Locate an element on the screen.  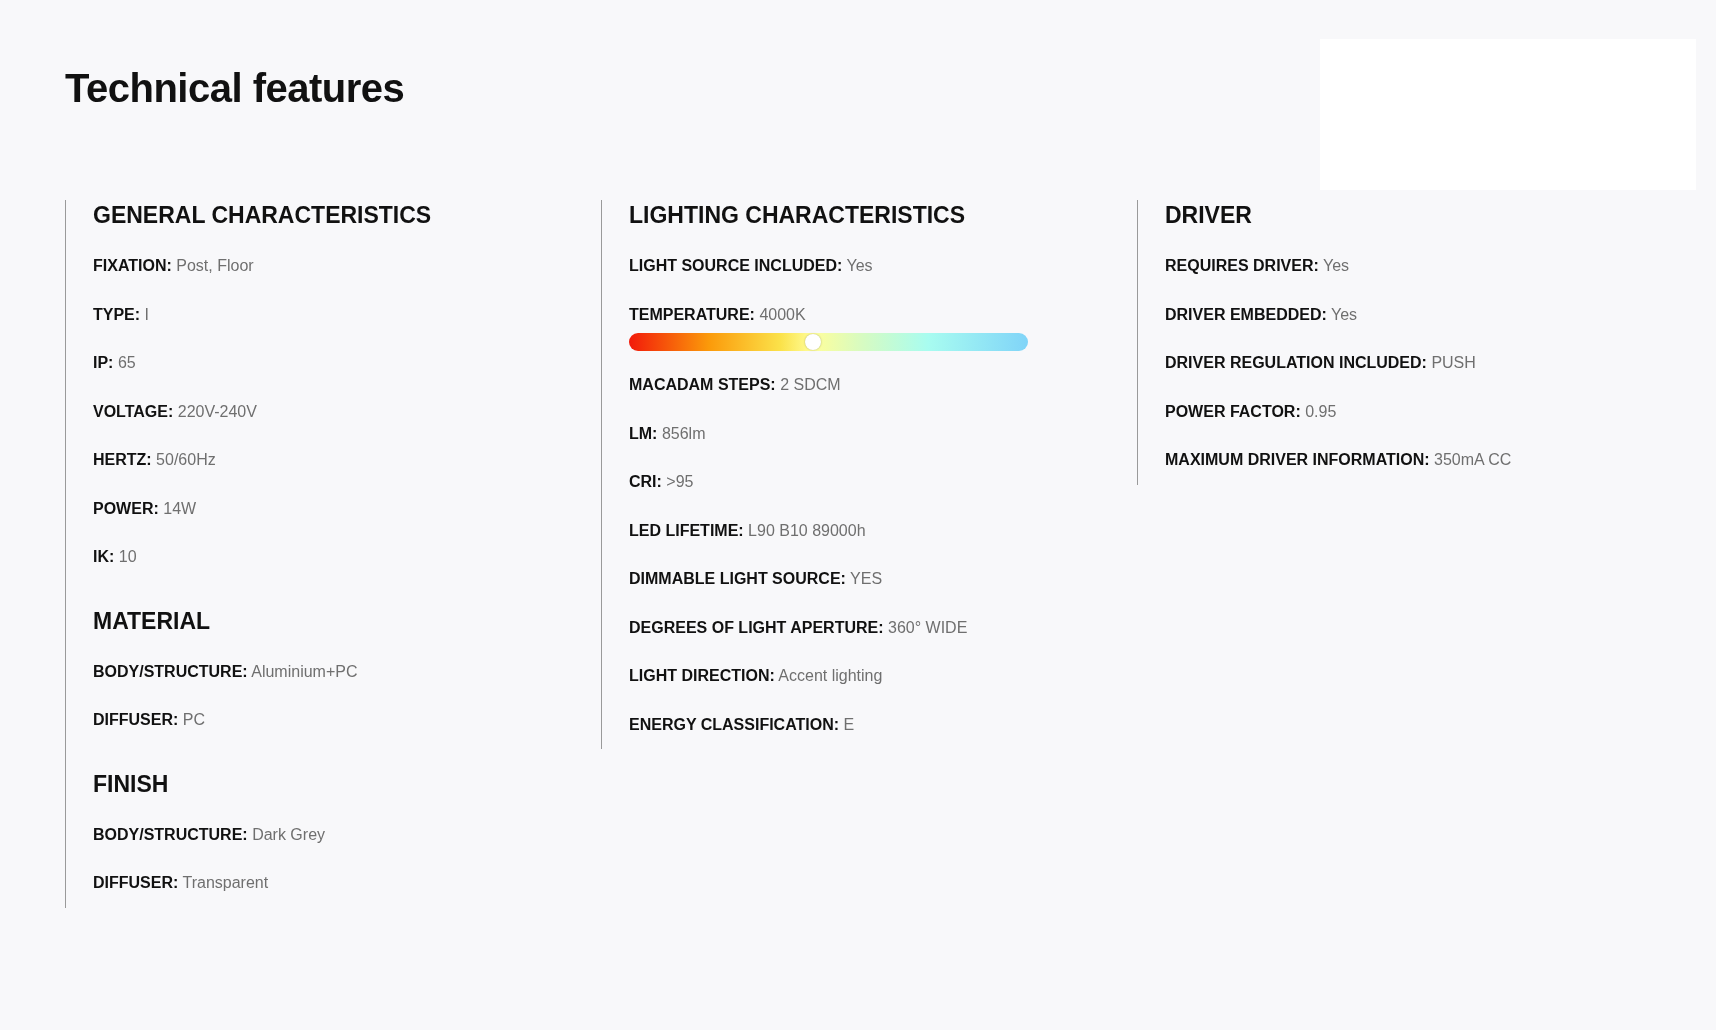
spec-line: TYPE: I is located at coordinates (122, 314).